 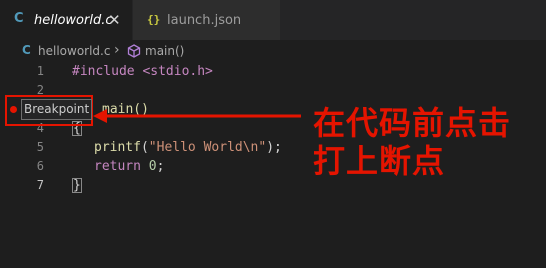 I want to click on code-punct: ;, so click(x=160, y=166).